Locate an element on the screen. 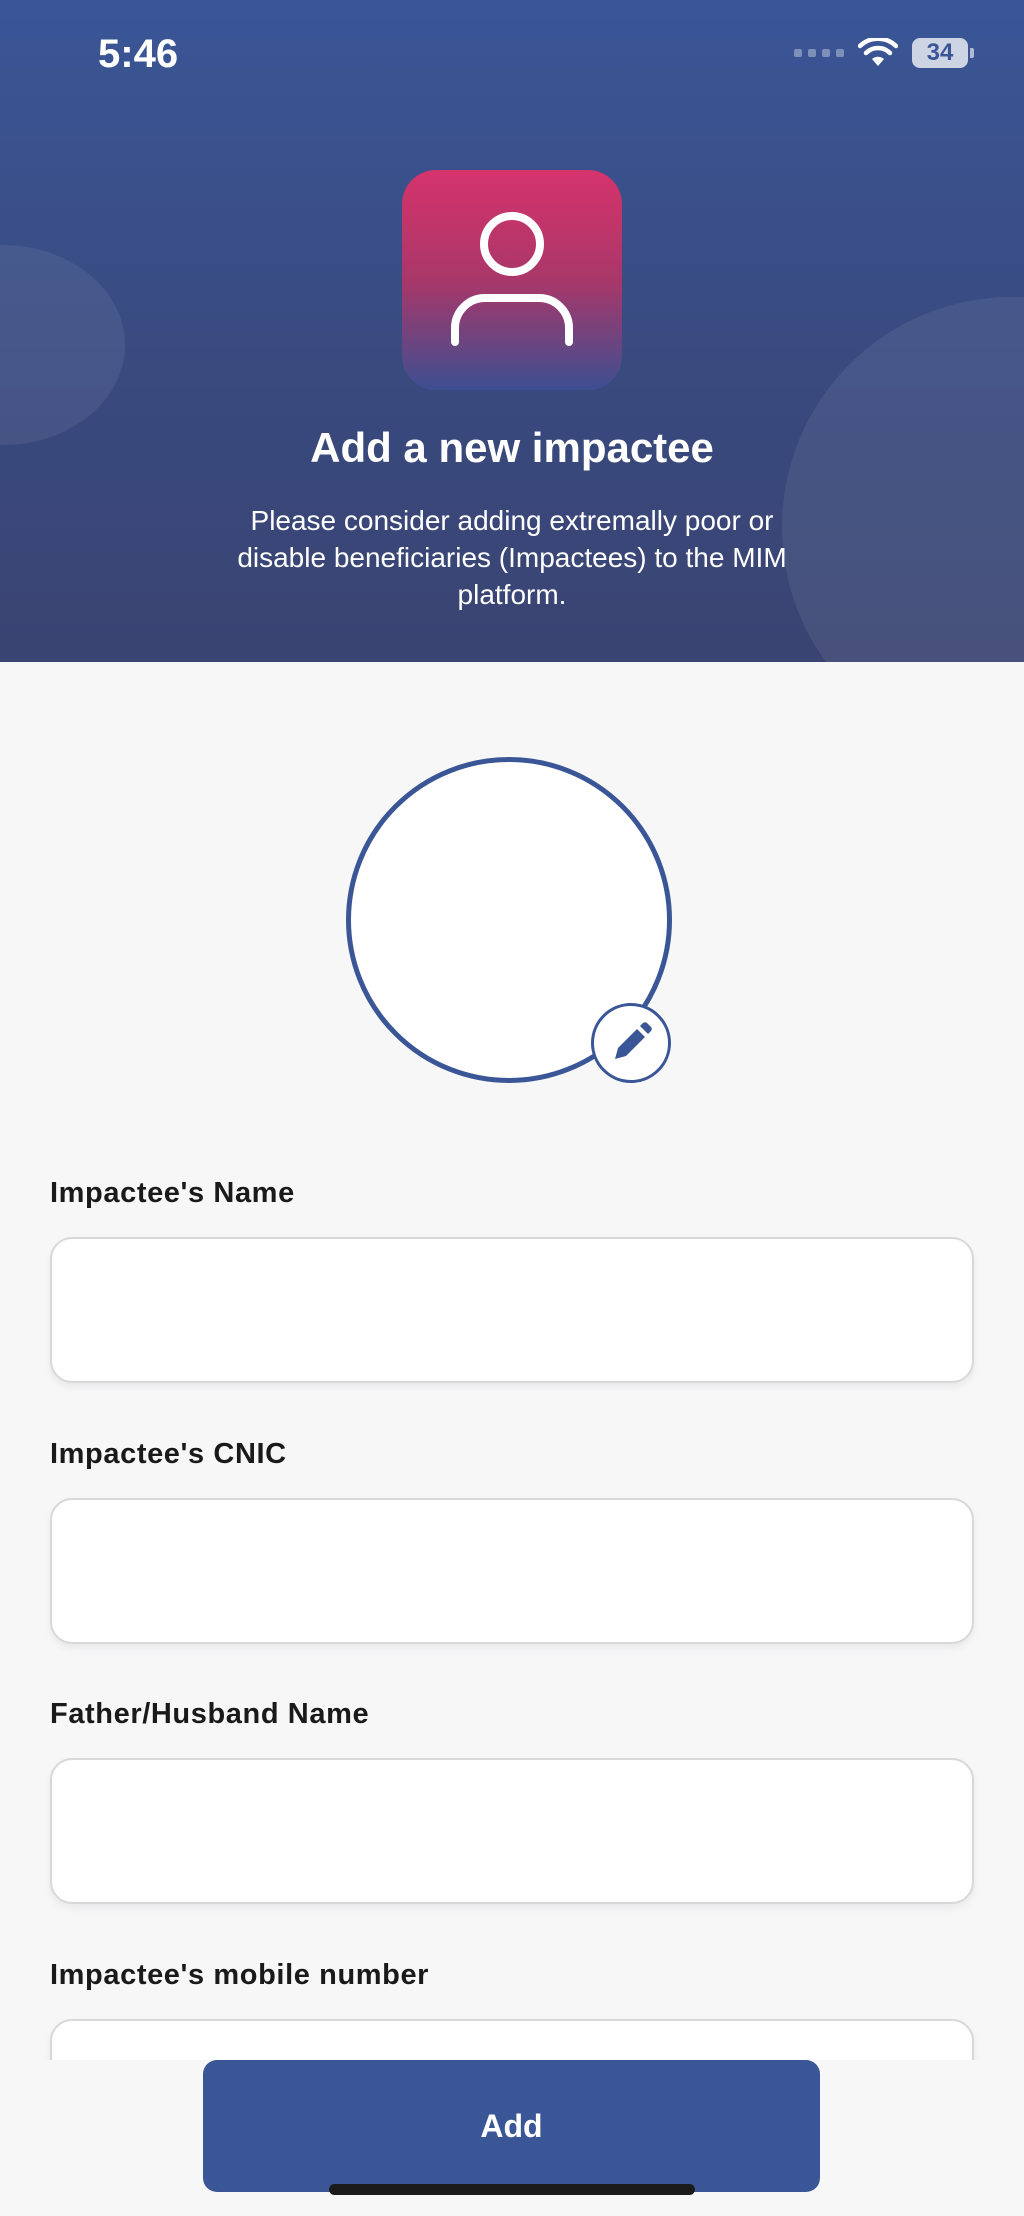 The height and width of the screenshot is (2216, 1024). status-icons: 34 is located at coordinates (884, 53).